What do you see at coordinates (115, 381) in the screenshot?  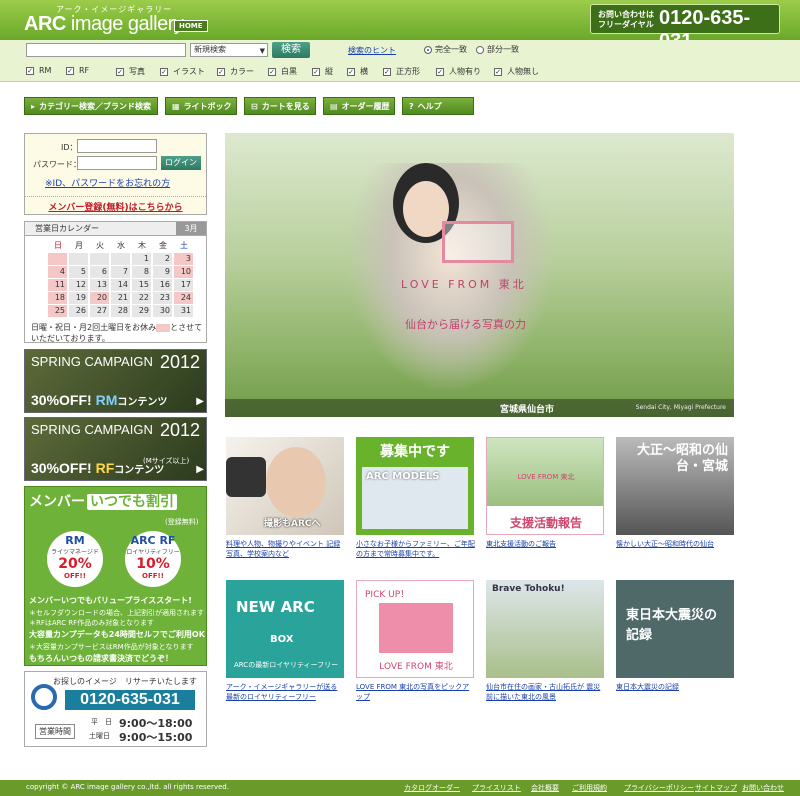 I see `spring-campaign-rm-banner: SPRING CAMPAIGN 2012 30%OFF! RMコンテンツ ▶` at bounding box center [115, 381].